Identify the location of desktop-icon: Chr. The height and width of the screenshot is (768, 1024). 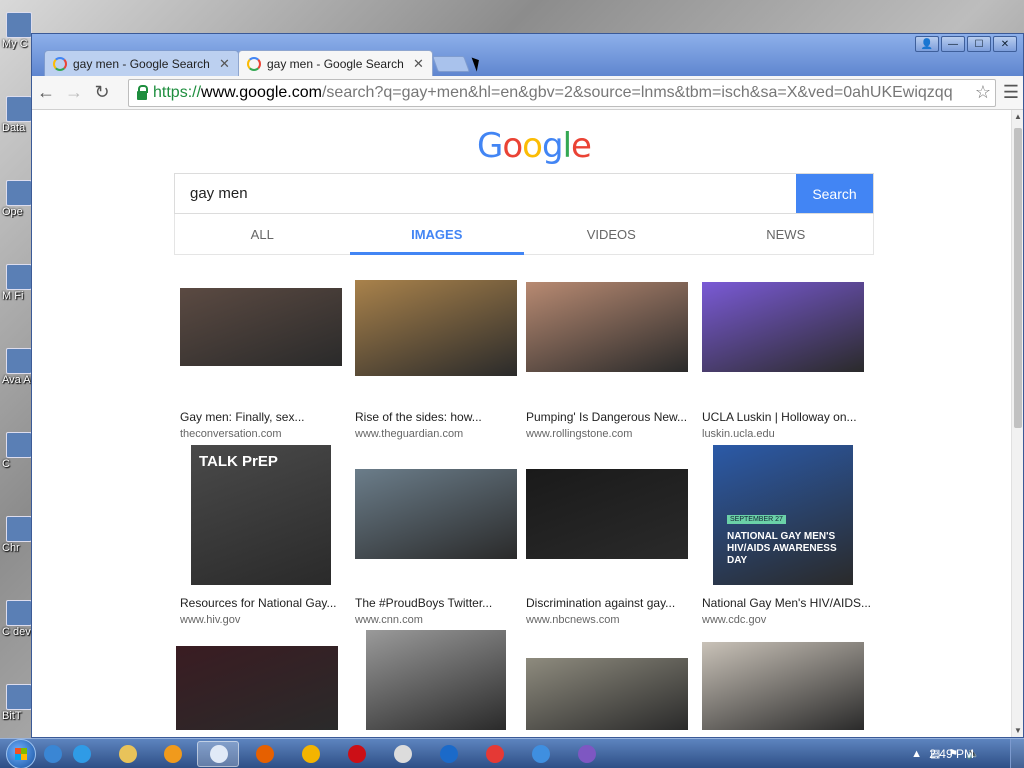
(17, 535).